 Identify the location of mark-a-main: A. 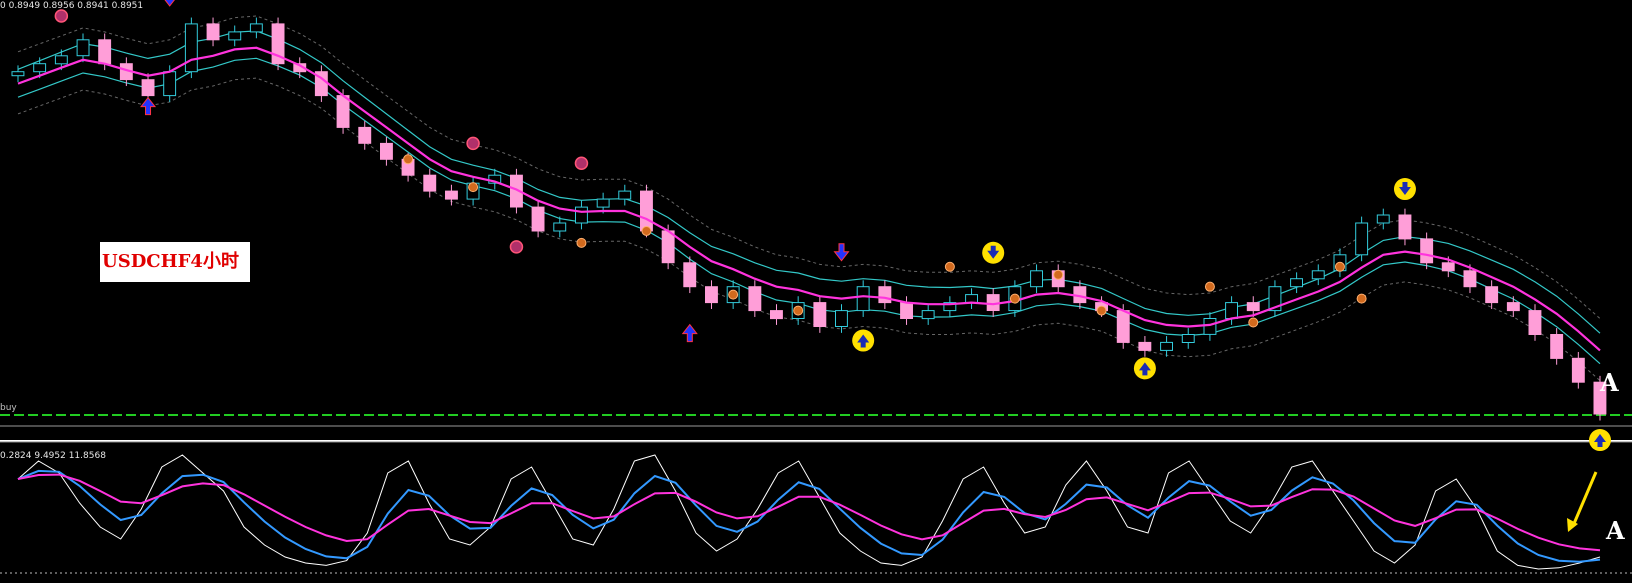
(1609, 382).